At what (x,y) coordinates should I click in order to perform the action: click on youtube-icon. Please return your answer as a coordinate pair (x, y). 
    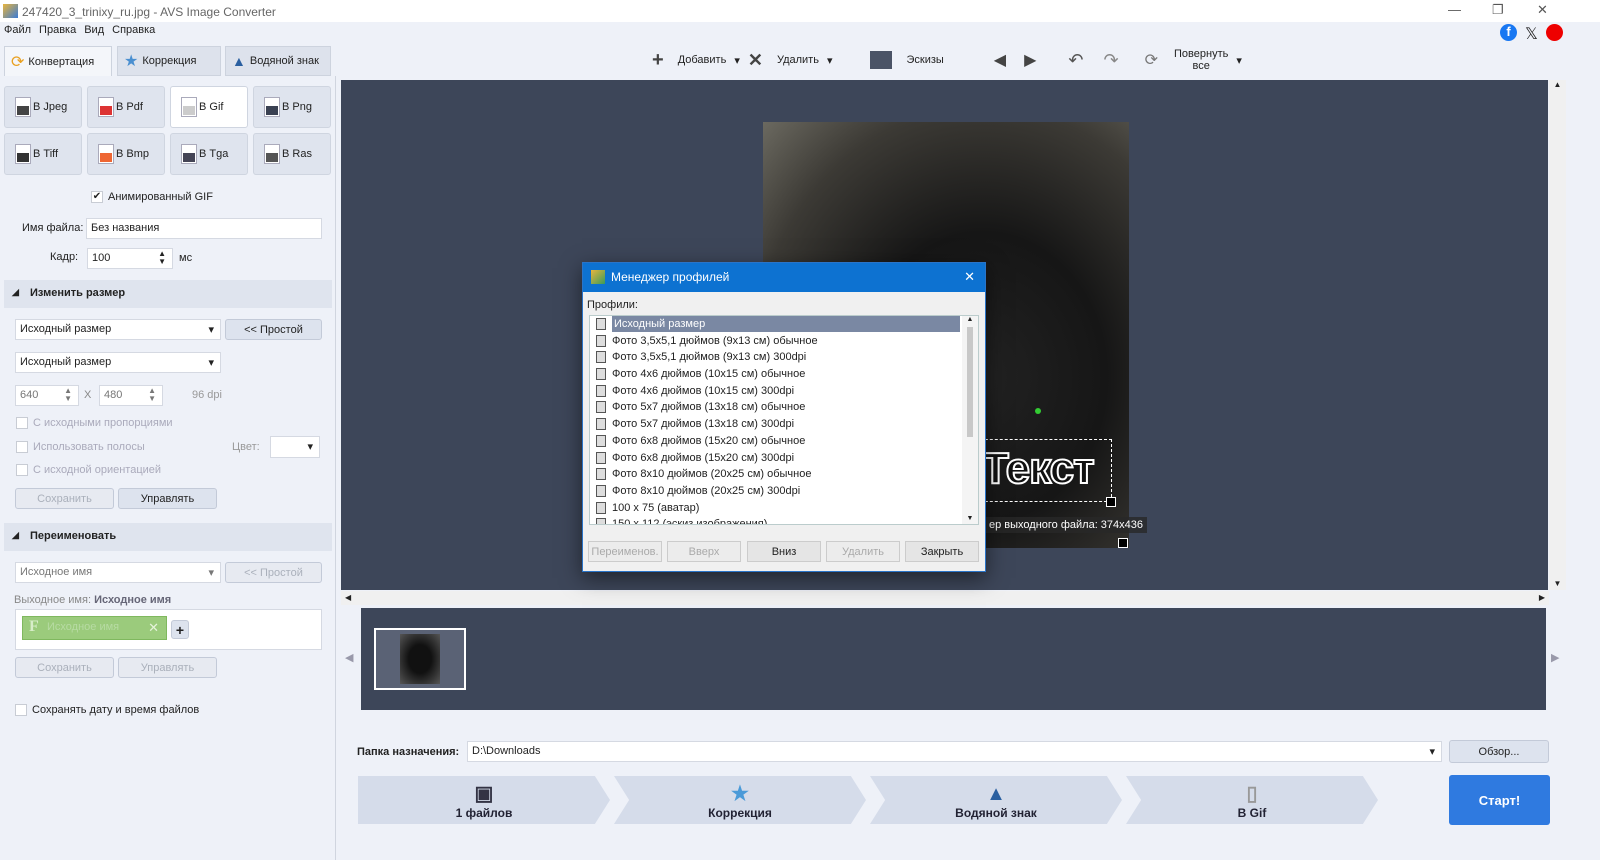
    Looking at the image, I should click on (1554, 32).